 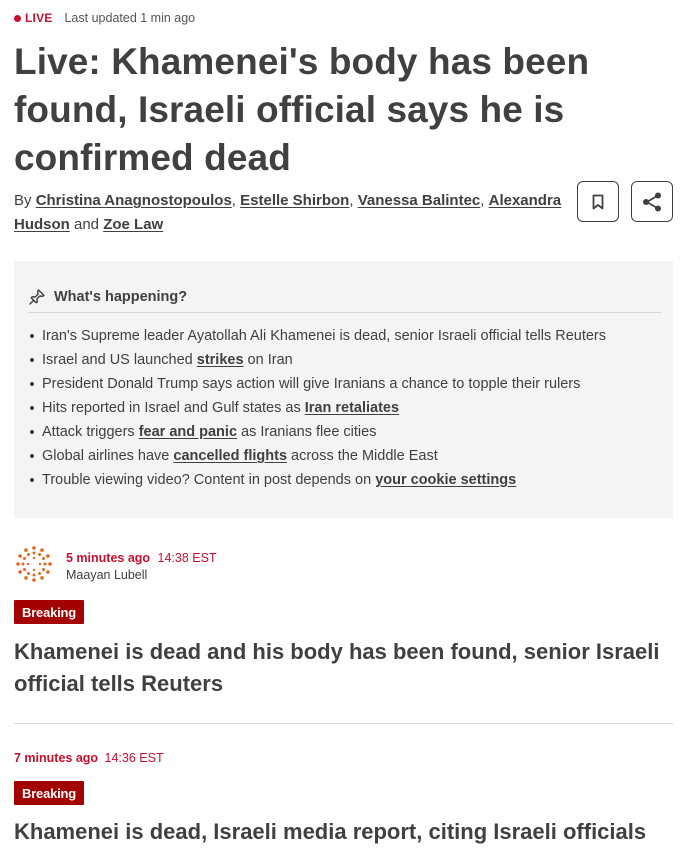 What do you see at coordinates (343, 723) in the screenshot?
I see `post-divider` at bounding box center [343, 723].